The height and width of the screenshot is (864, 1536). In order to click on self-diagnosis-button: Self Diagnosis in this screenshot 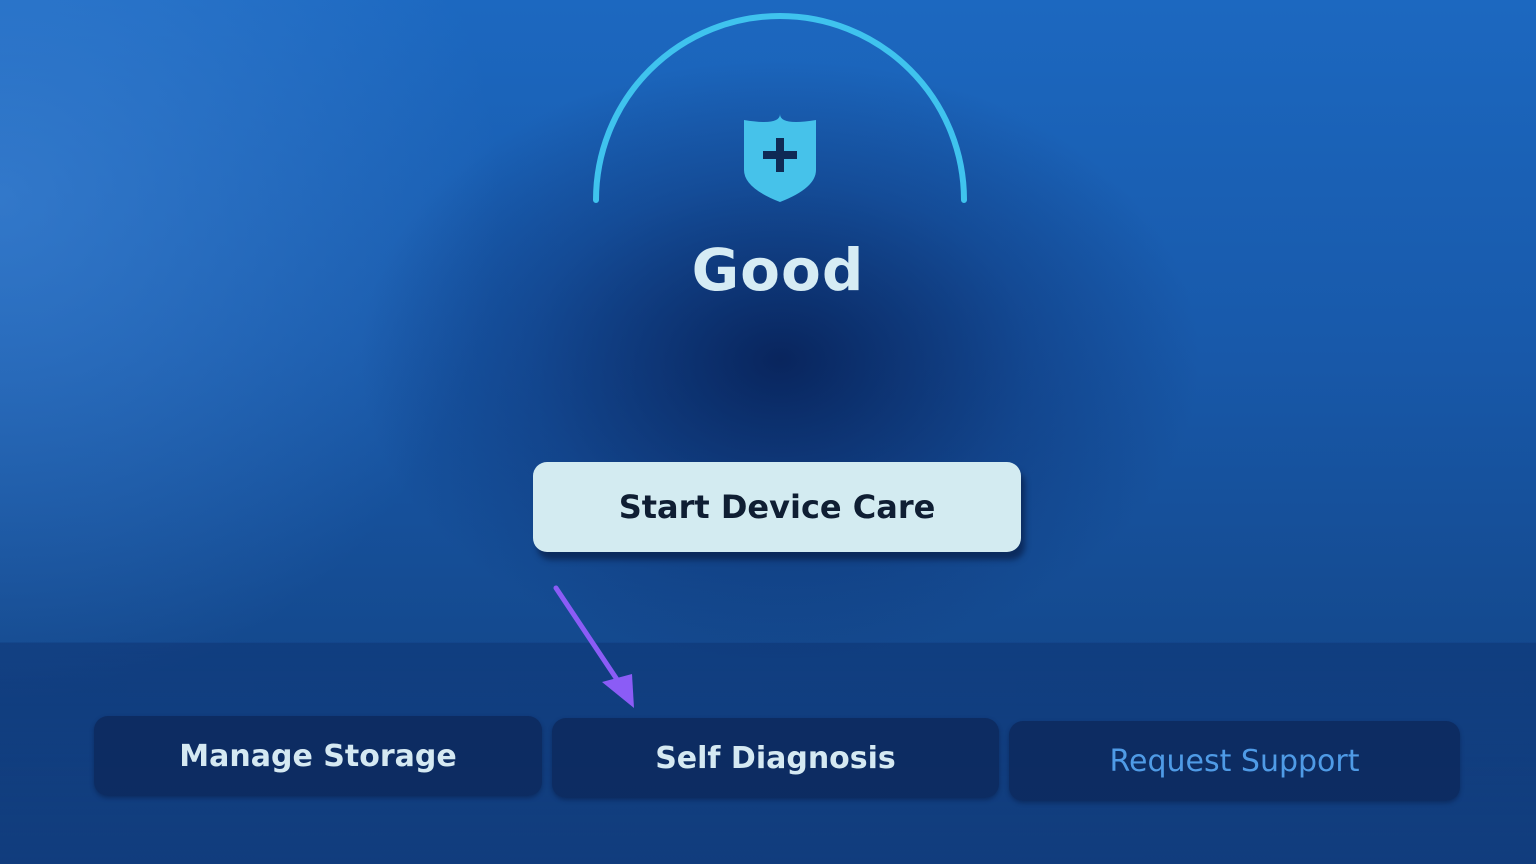, I will do `click(775, 758)`.